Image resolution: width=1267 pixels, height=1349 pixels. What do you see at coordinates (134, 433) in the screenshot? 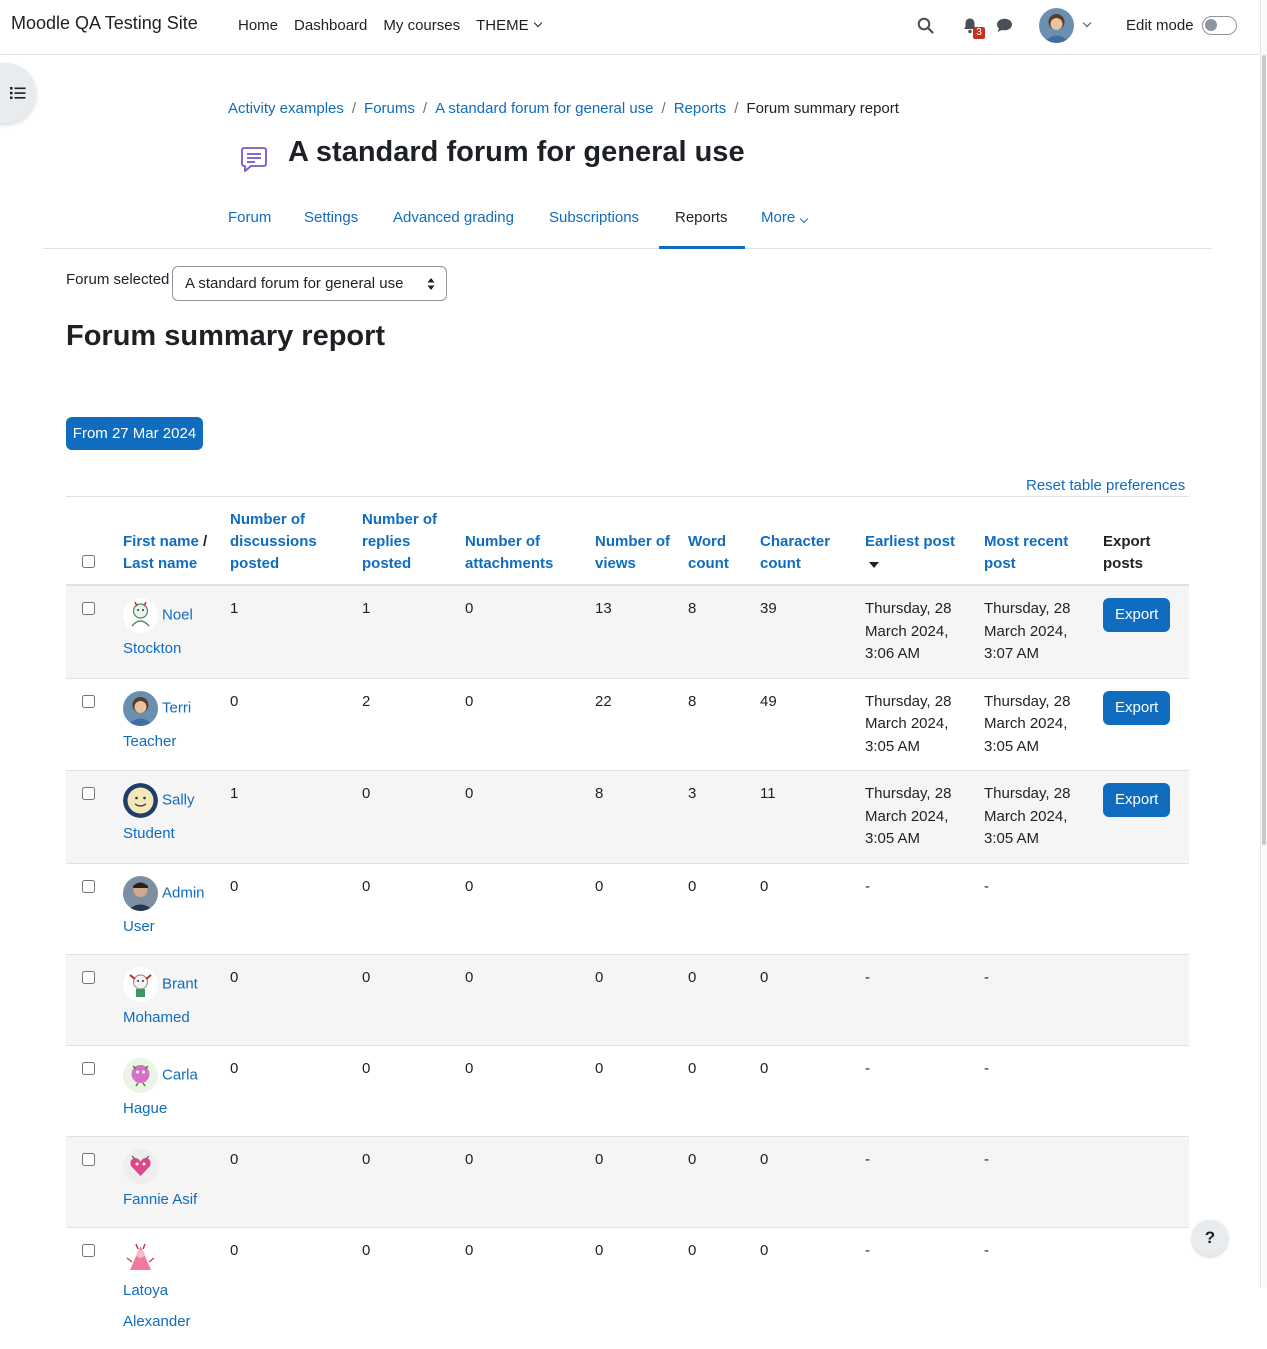
I see `date-filter-button: From 27 Mar 2024` at bounding box center [134, 433].